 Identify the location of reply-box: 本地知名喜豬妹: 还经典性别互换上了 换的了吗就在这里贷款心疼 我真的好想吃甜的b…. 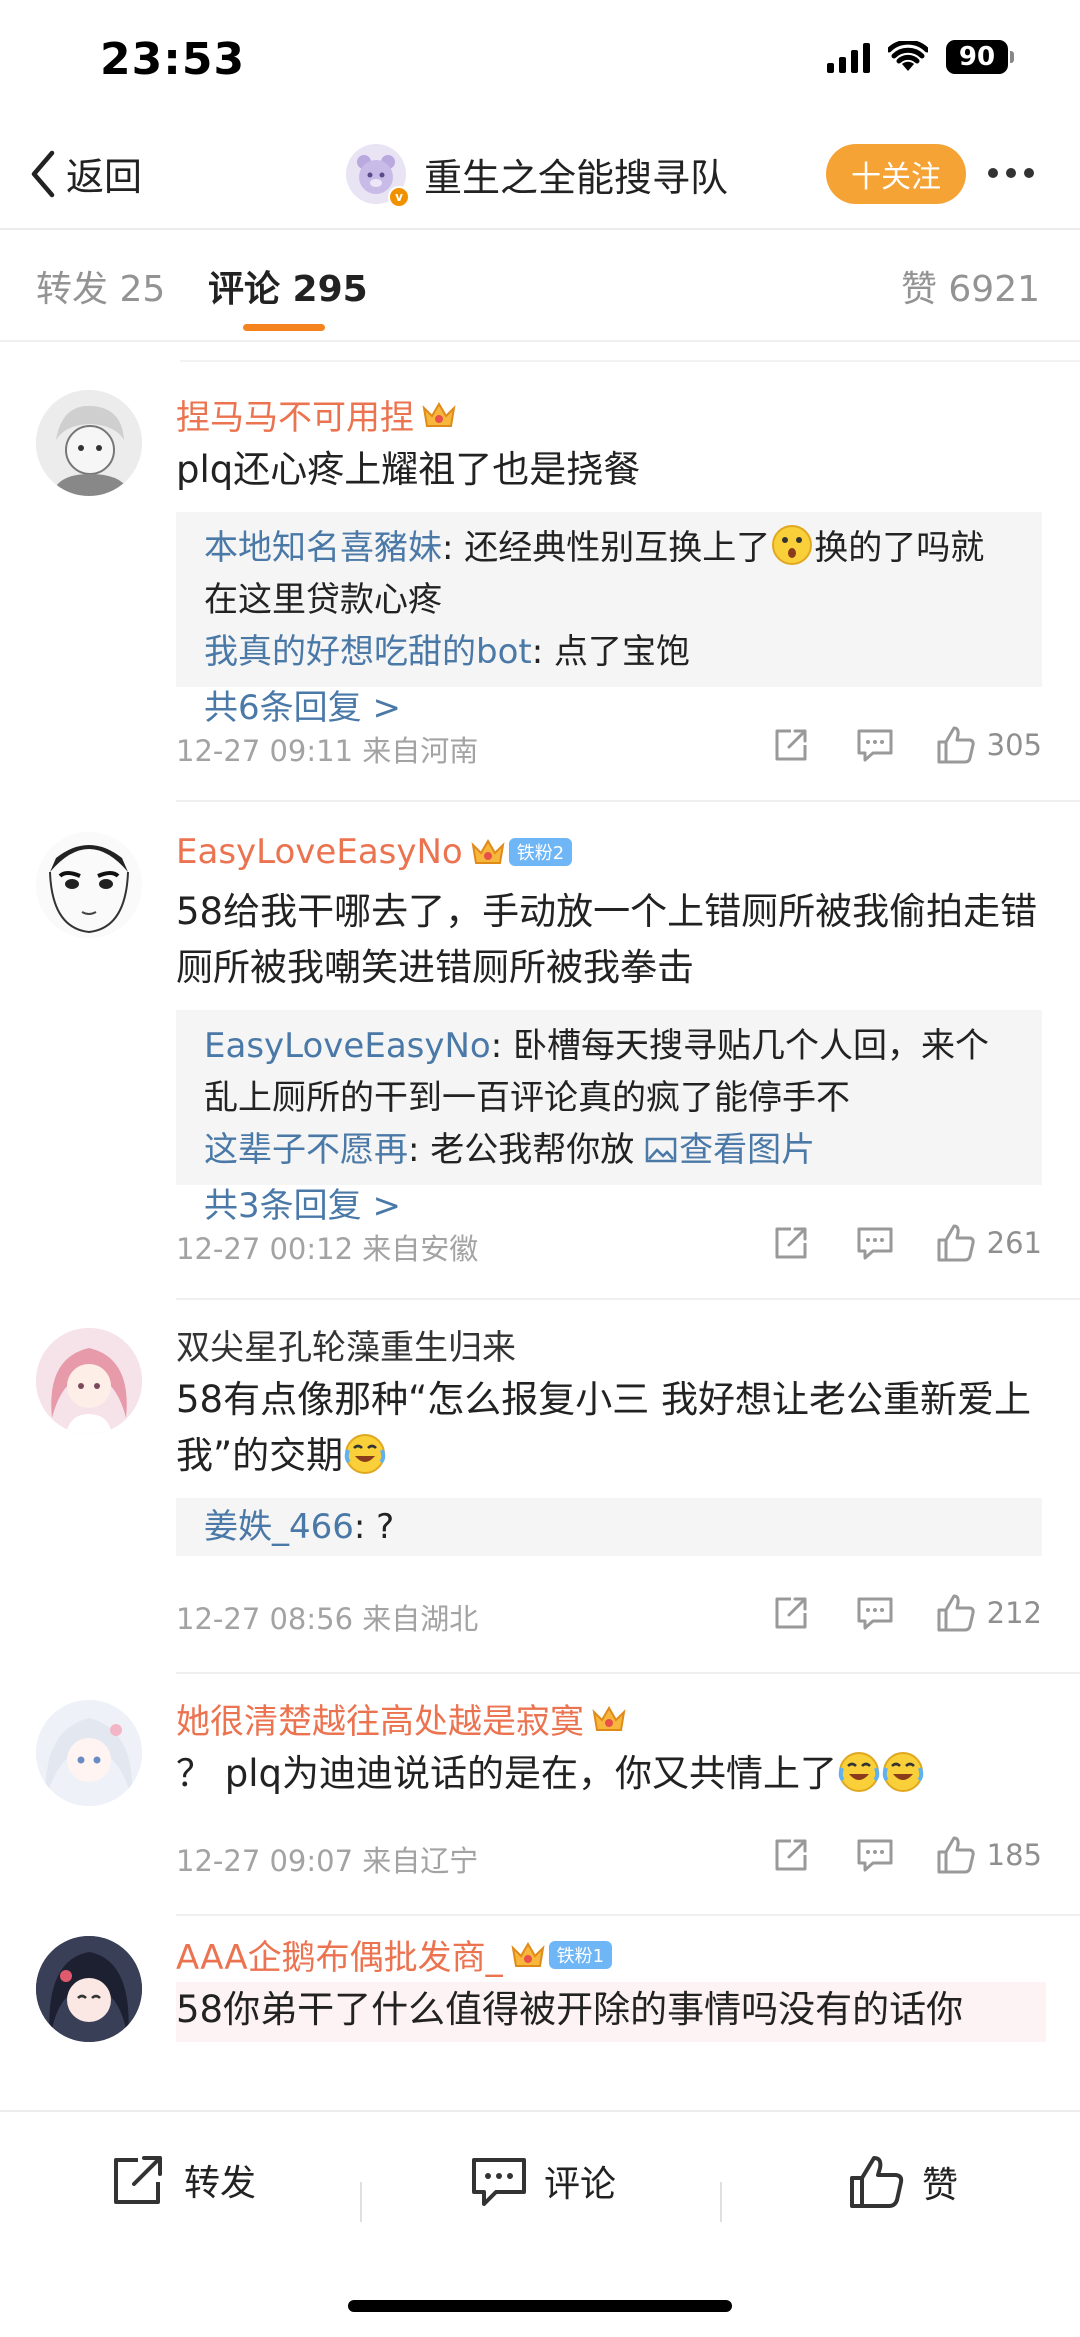
(609, 620).